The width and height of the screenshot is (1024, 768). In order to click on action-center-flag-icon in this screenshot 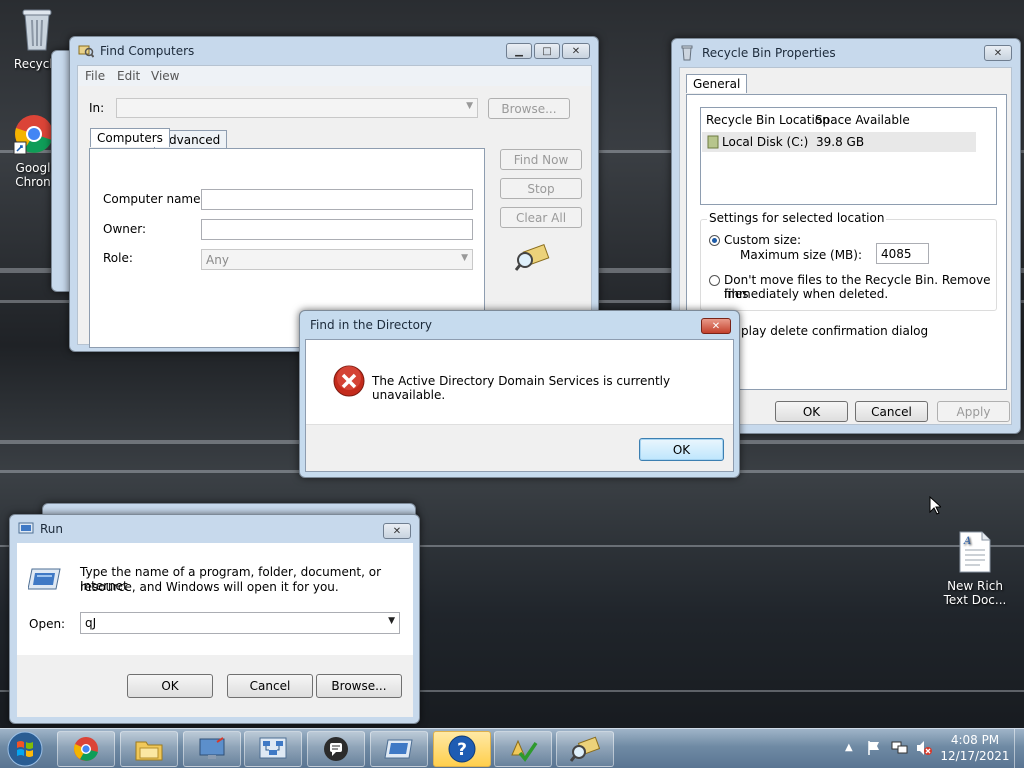, I will do `click(874, 749)`.